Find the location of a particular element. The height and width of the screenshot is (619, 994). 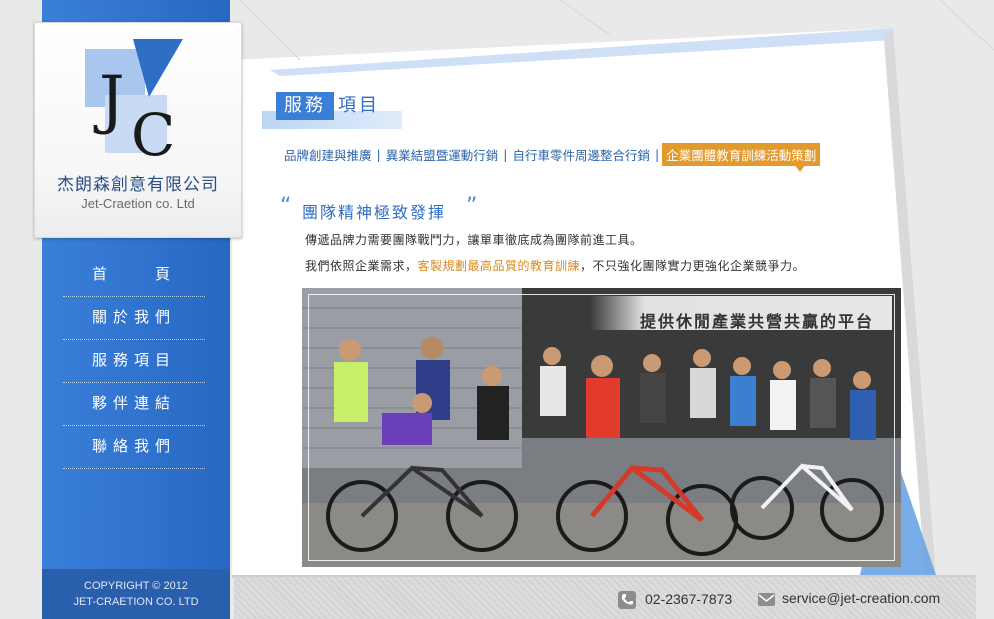

copyright-company: JET-CRAETION CO. LTD is located at coordinates (136, 602).